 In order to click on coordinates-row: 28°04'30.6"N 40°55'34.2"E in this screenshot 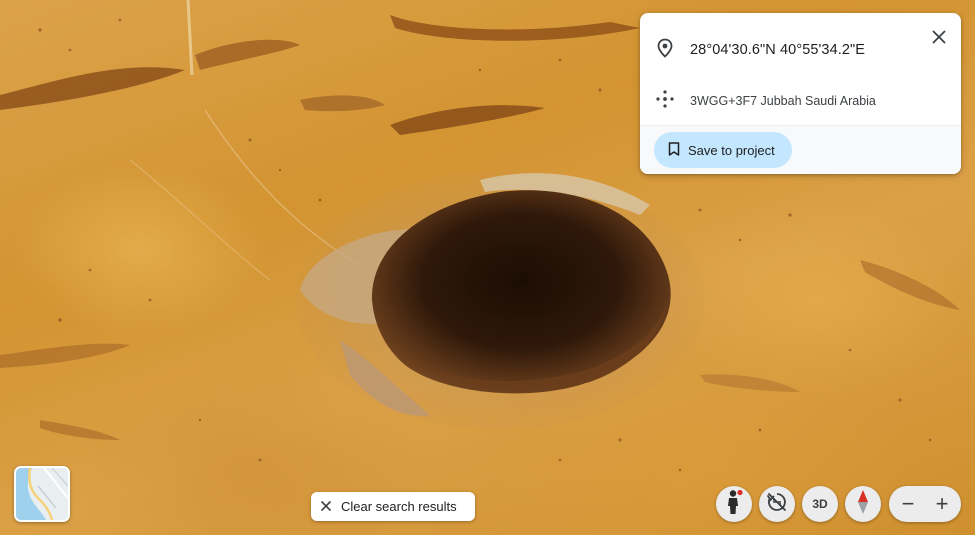, I will do `click(800, 50)`.